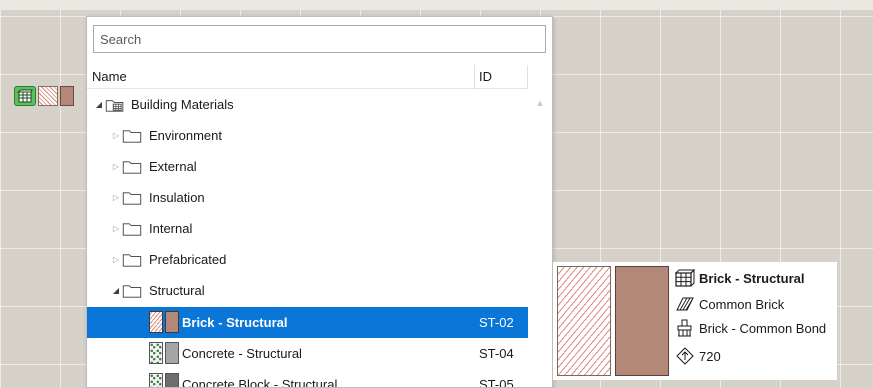 The width and height of the screenshot is (873, 388). I want to click on building-folder-icon, so click(114, 106).